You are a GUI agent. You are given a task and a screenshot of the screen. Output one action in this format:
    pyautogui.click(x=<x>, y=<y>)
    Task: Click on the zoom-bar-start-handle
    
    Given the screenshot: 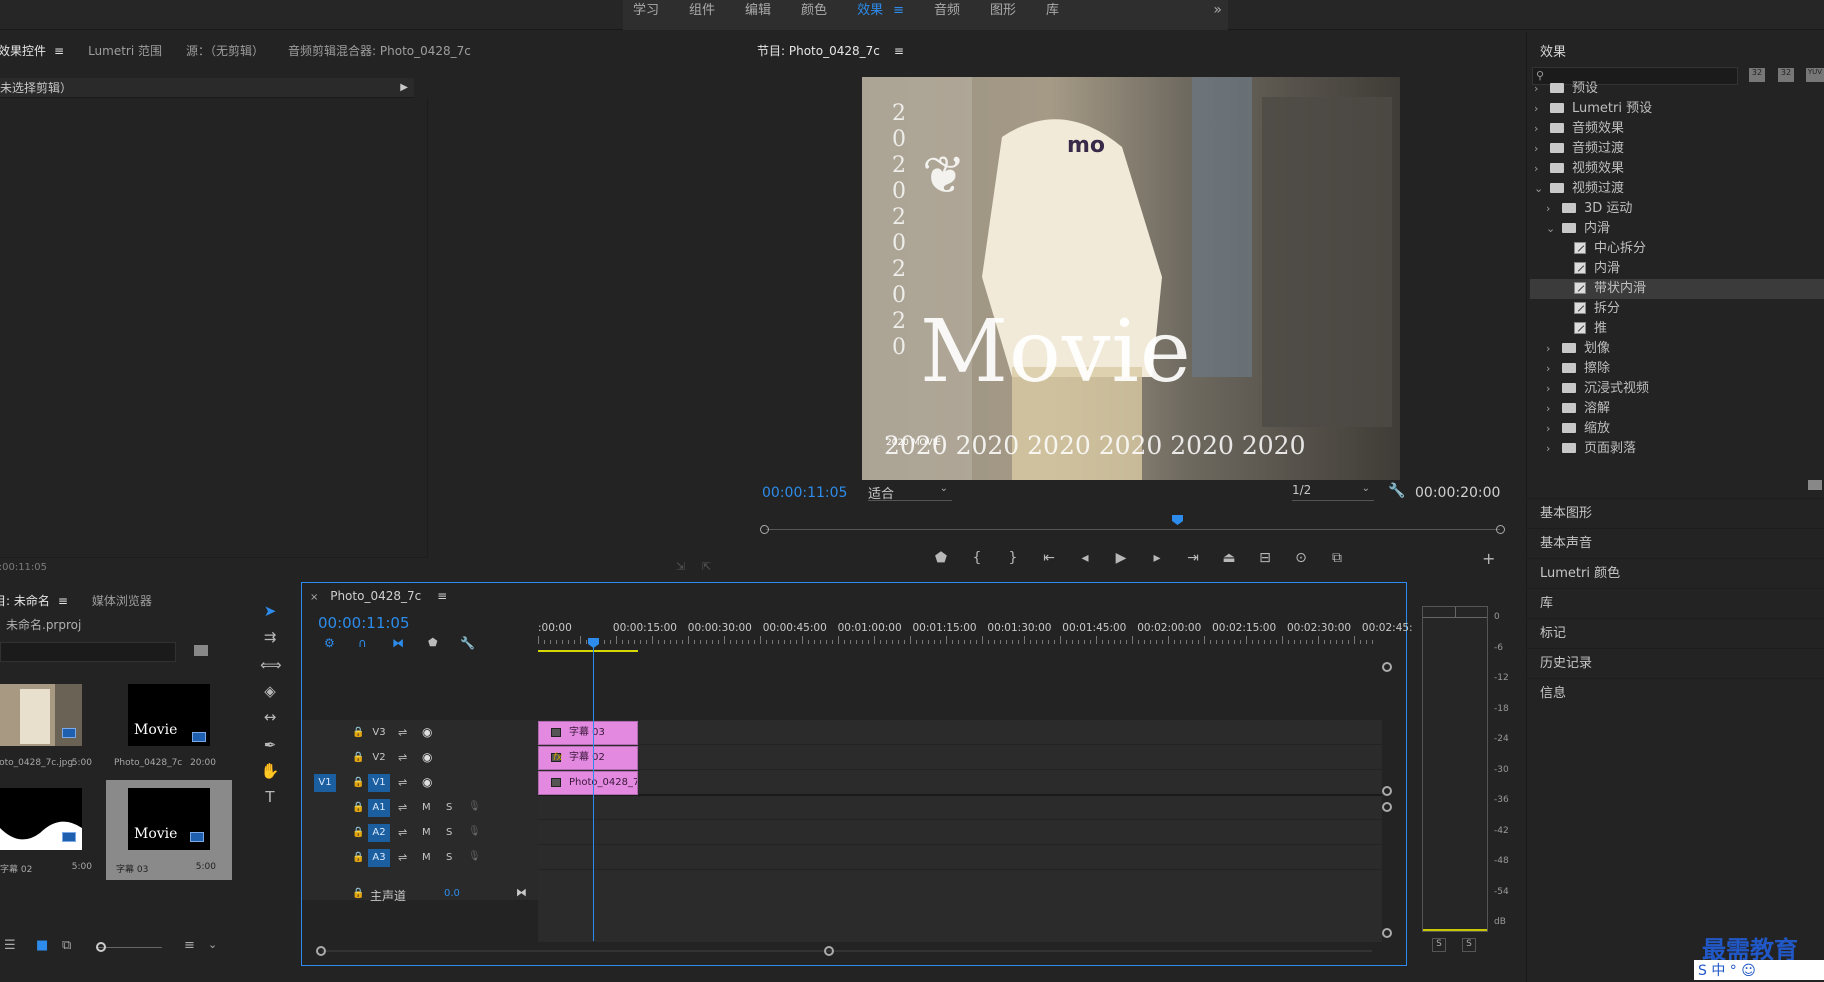 What is the action you would take?
    pyautogui.click(x=321, y=951)
    